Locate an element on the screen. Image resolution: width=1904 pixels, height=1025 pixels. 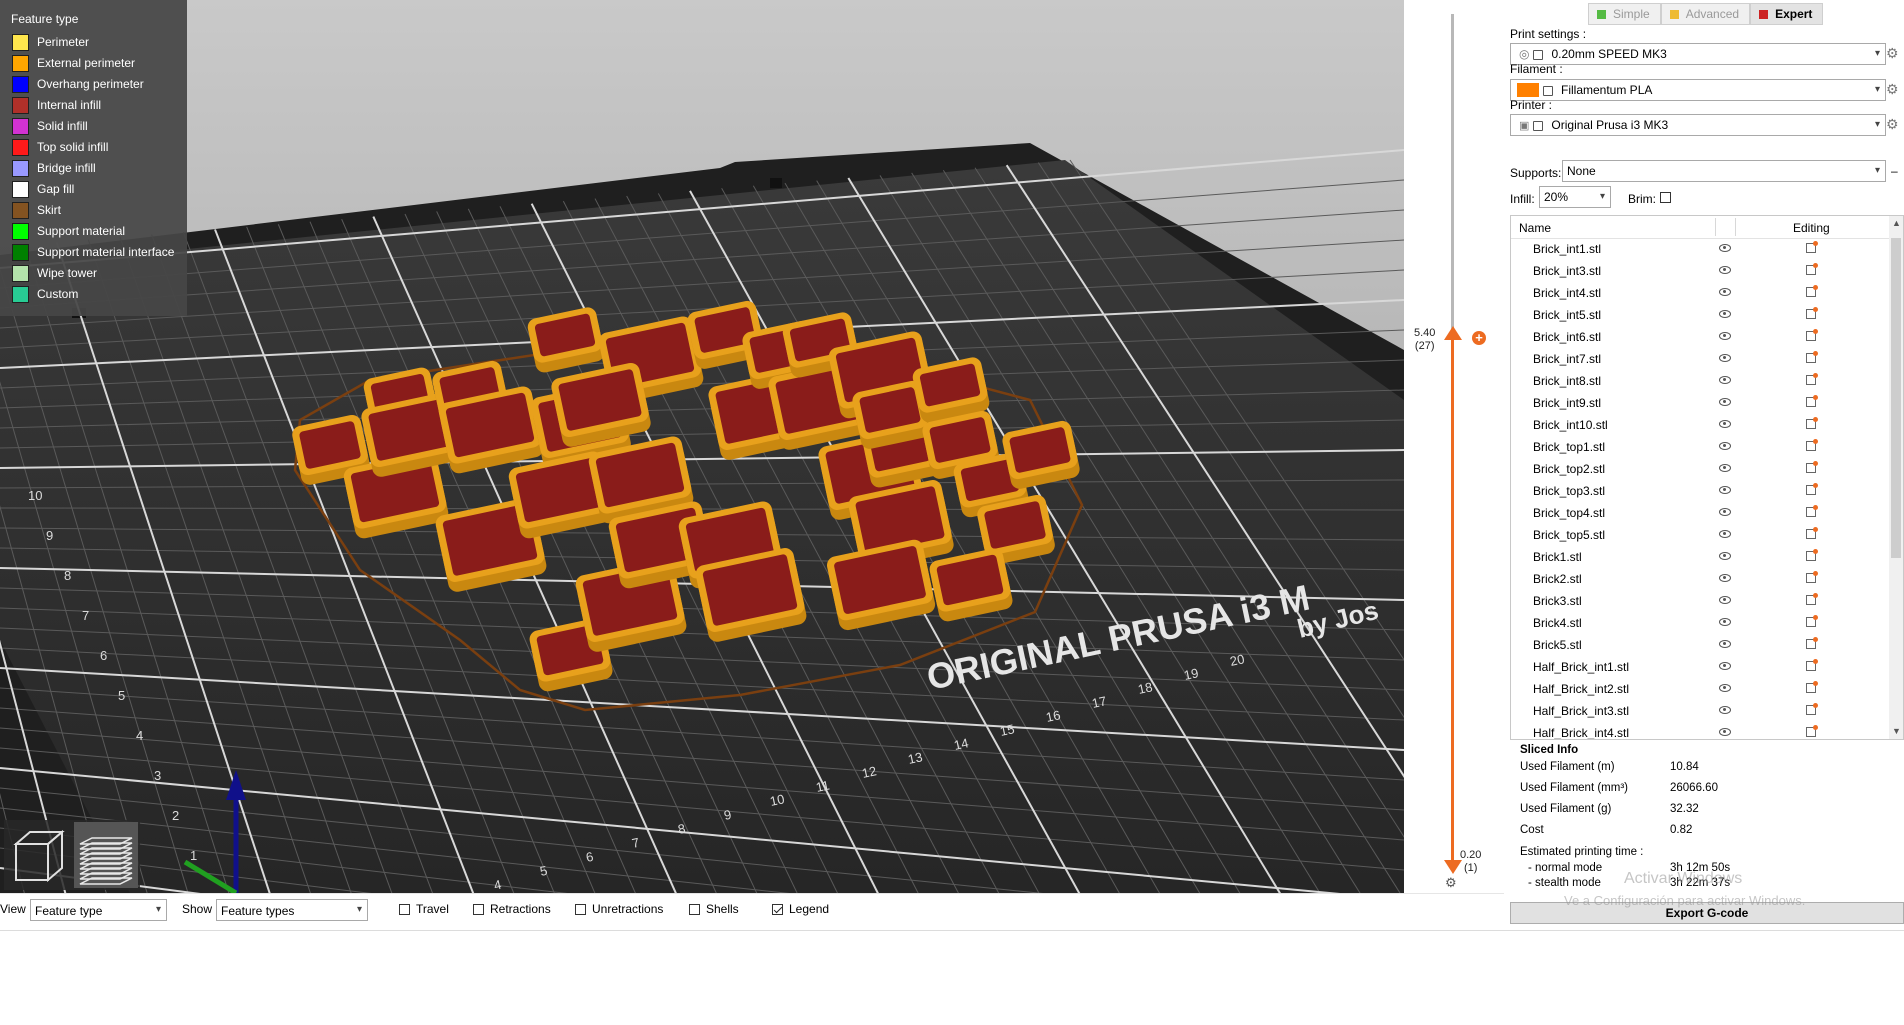
slider-upper-thumb is located at coordinates (1453, 333).